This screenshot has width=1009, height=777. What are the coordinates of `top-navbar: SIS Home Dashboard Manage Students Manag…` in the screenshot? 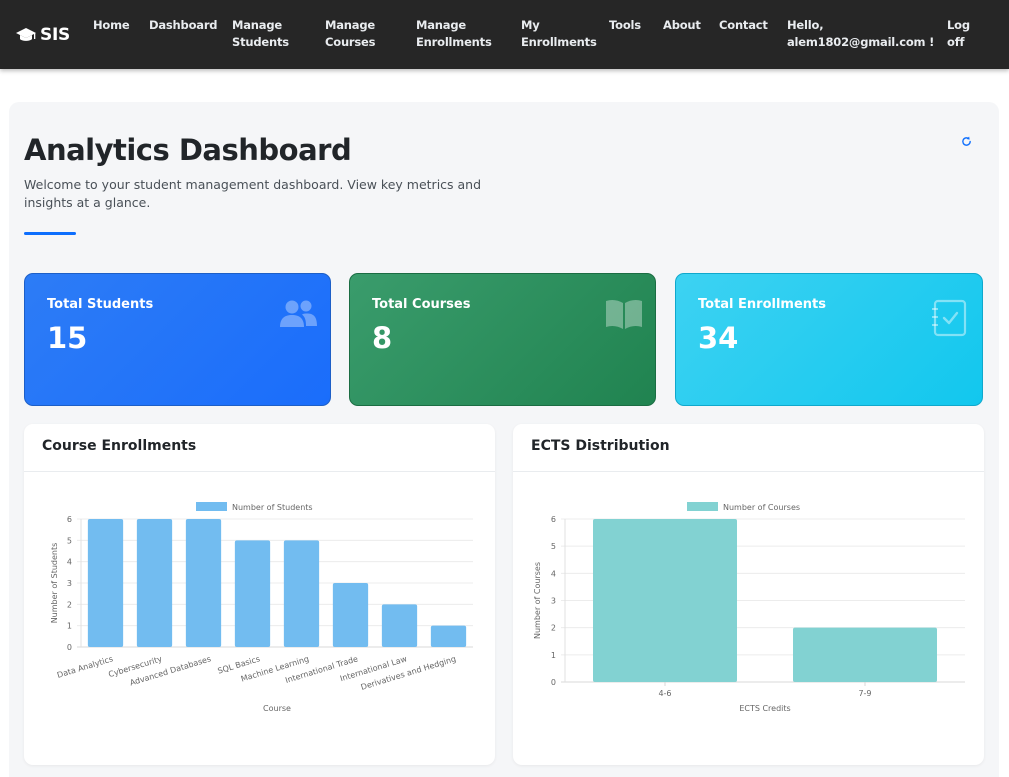 It's located at (504, 34).